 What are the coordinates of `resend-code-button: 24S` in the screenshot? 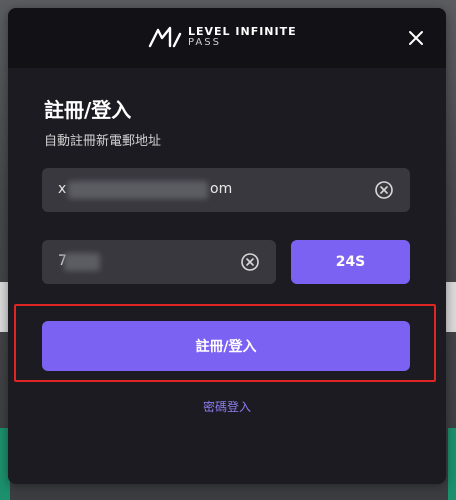 It's located at (350, 262).